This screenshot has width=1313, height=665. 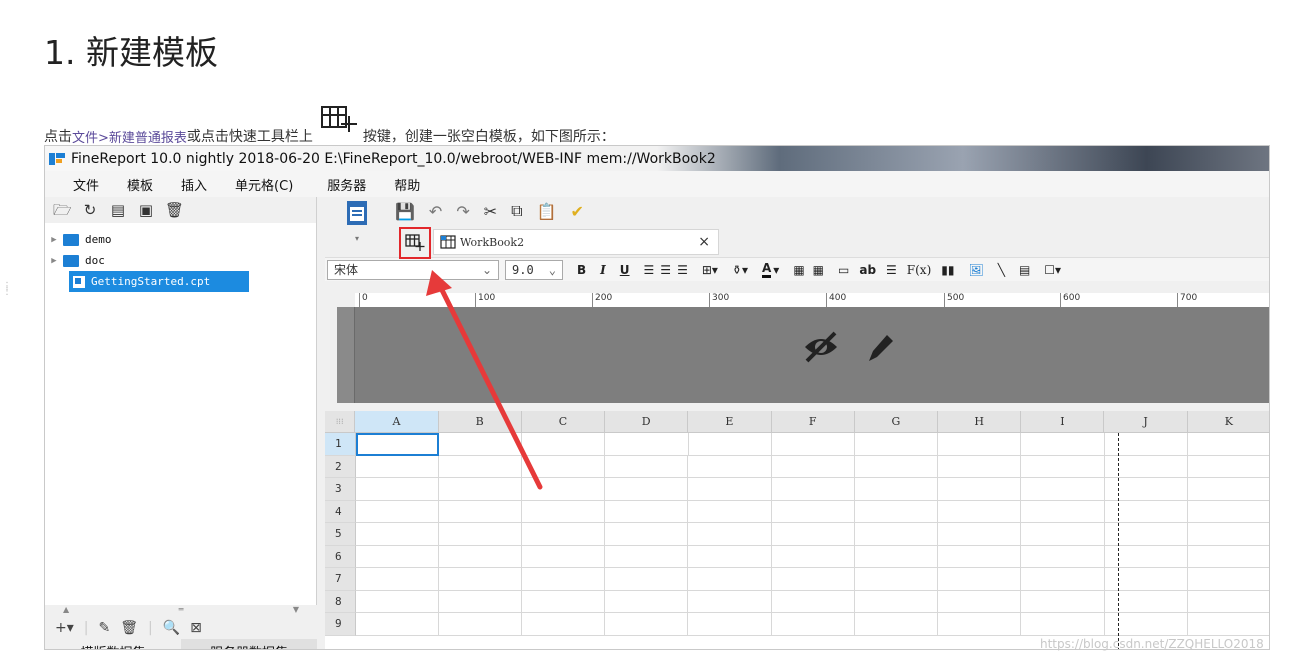 I want to click on fill-color-icon: ⚱▾, so click(x=740, y=270).